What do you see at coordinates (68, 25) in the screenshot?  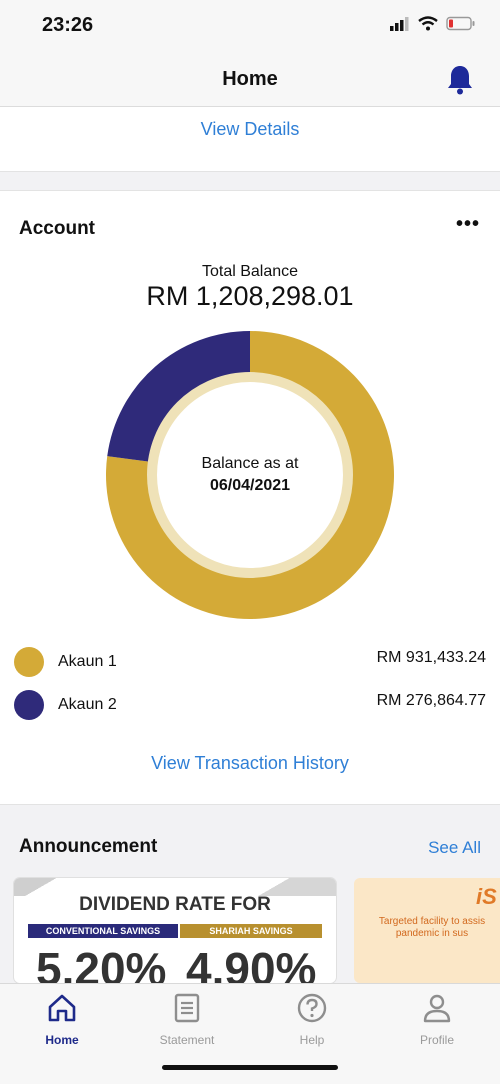 I see `status-time: 23:26` at bounding box center [68, 25].